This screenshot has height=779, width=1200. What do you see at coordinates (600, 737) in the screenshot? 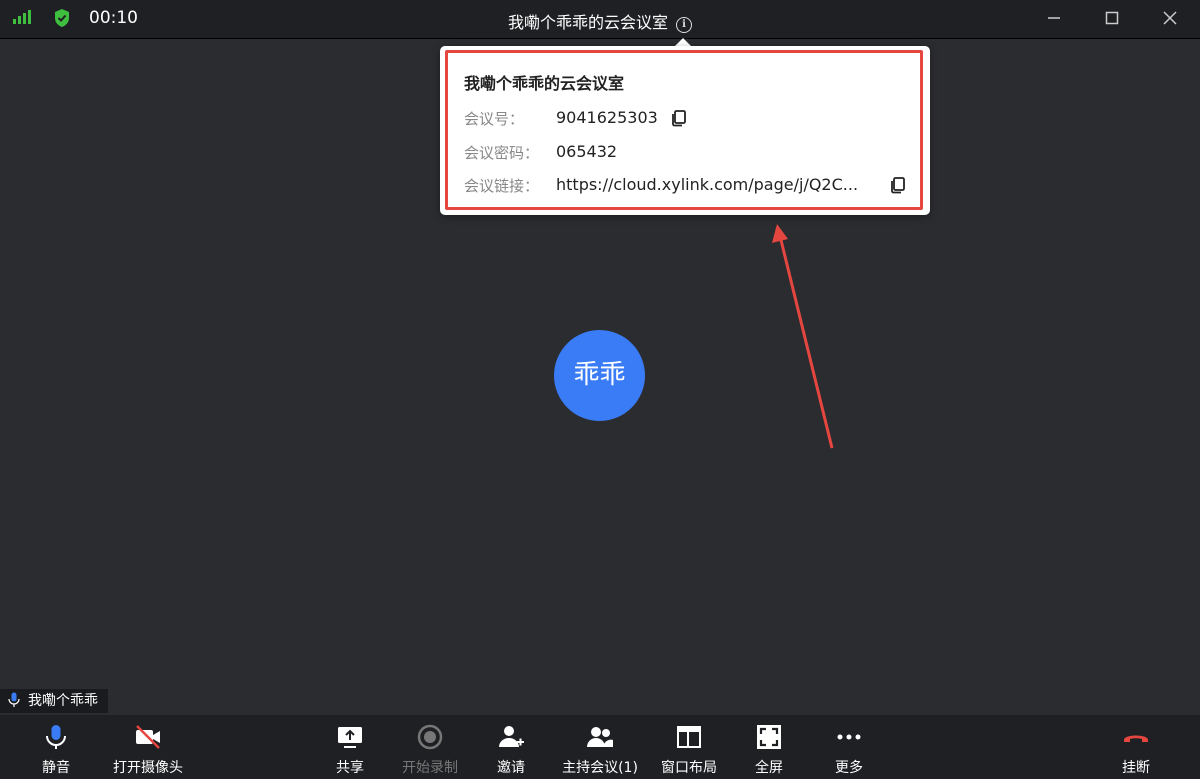
I see `participants-icon` at bounding box center [600, 737].